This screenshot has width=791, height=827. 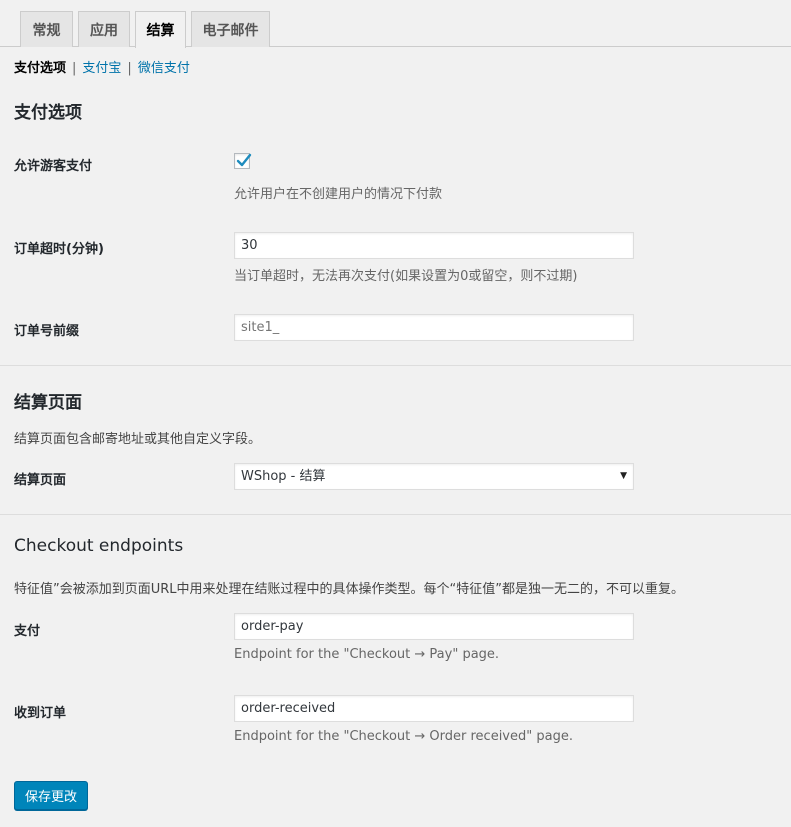 I want to click on guest-checkout-checkbox, so click(x=243, y=161).